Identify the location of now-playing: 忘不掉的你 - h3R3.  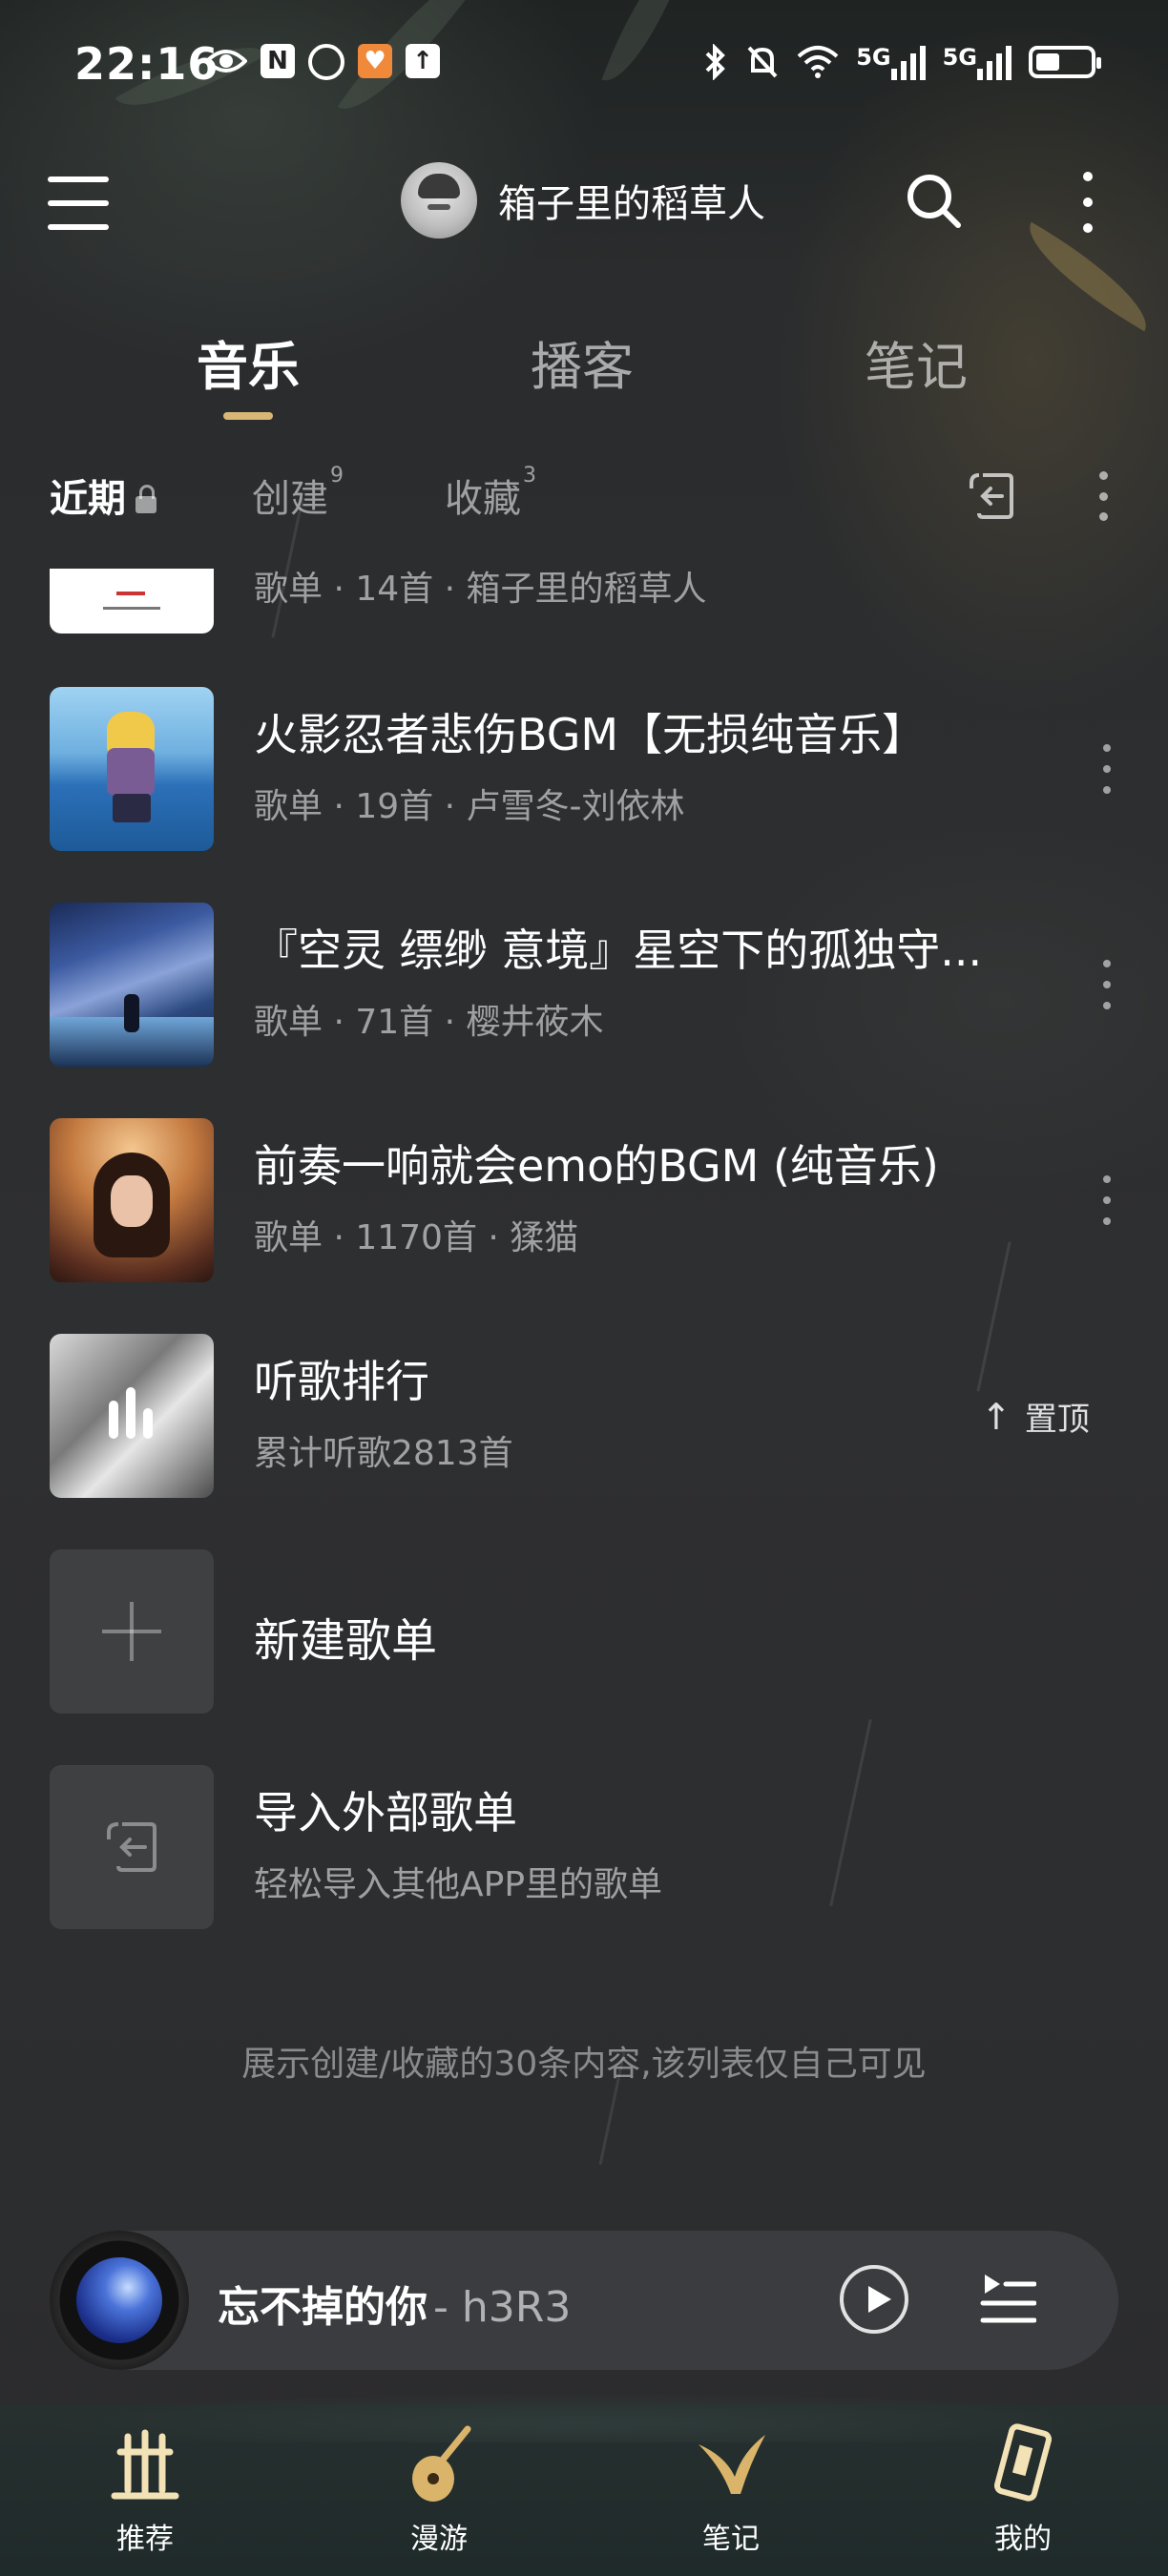
(394, 2303).